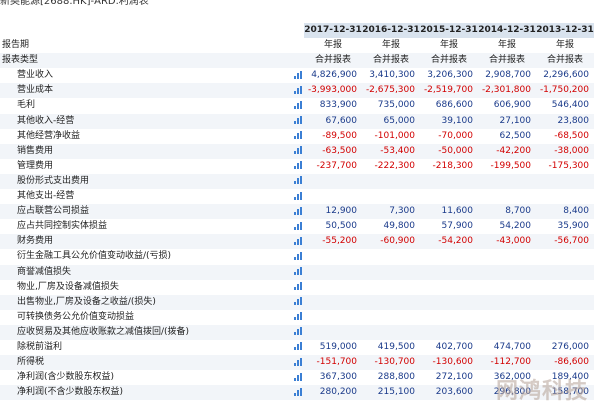  Describe the element at coordinates (62, 226) in the screenshot. I see `row-label: 应占共同控制实体损益` at that location.